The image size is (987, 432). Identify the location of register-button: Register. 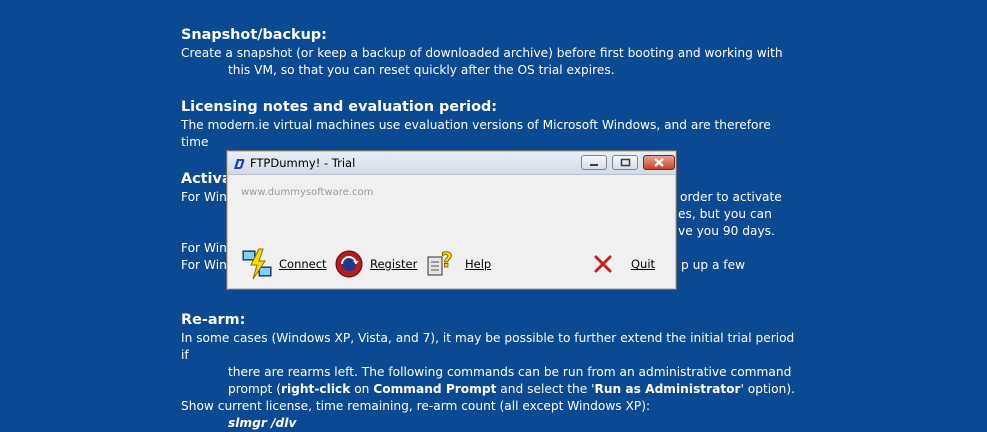
(374, 264).